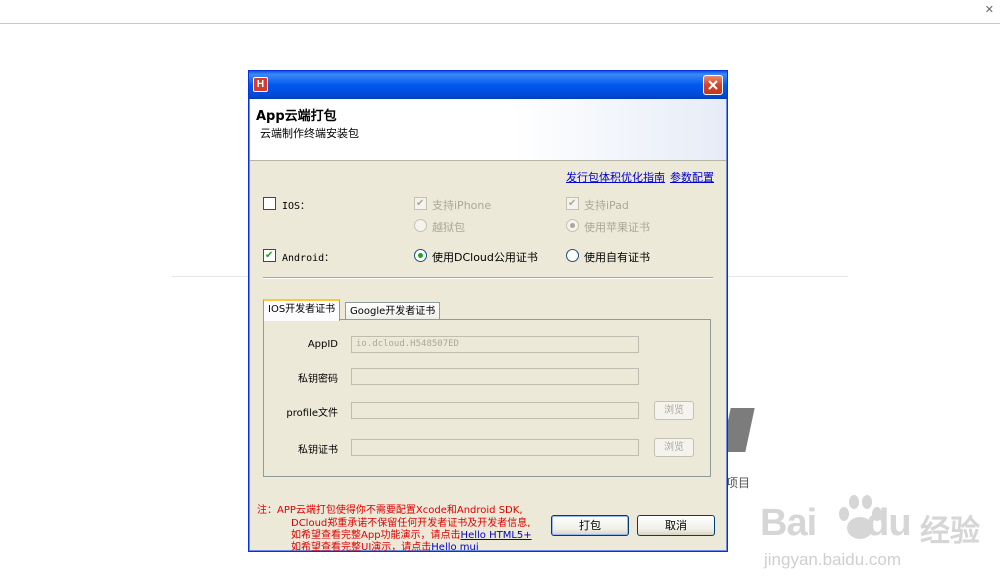  Describe the element at coordinates (462, 205) in the screenshot. I see `support-iphone-label: 支持iPhone` at that location.